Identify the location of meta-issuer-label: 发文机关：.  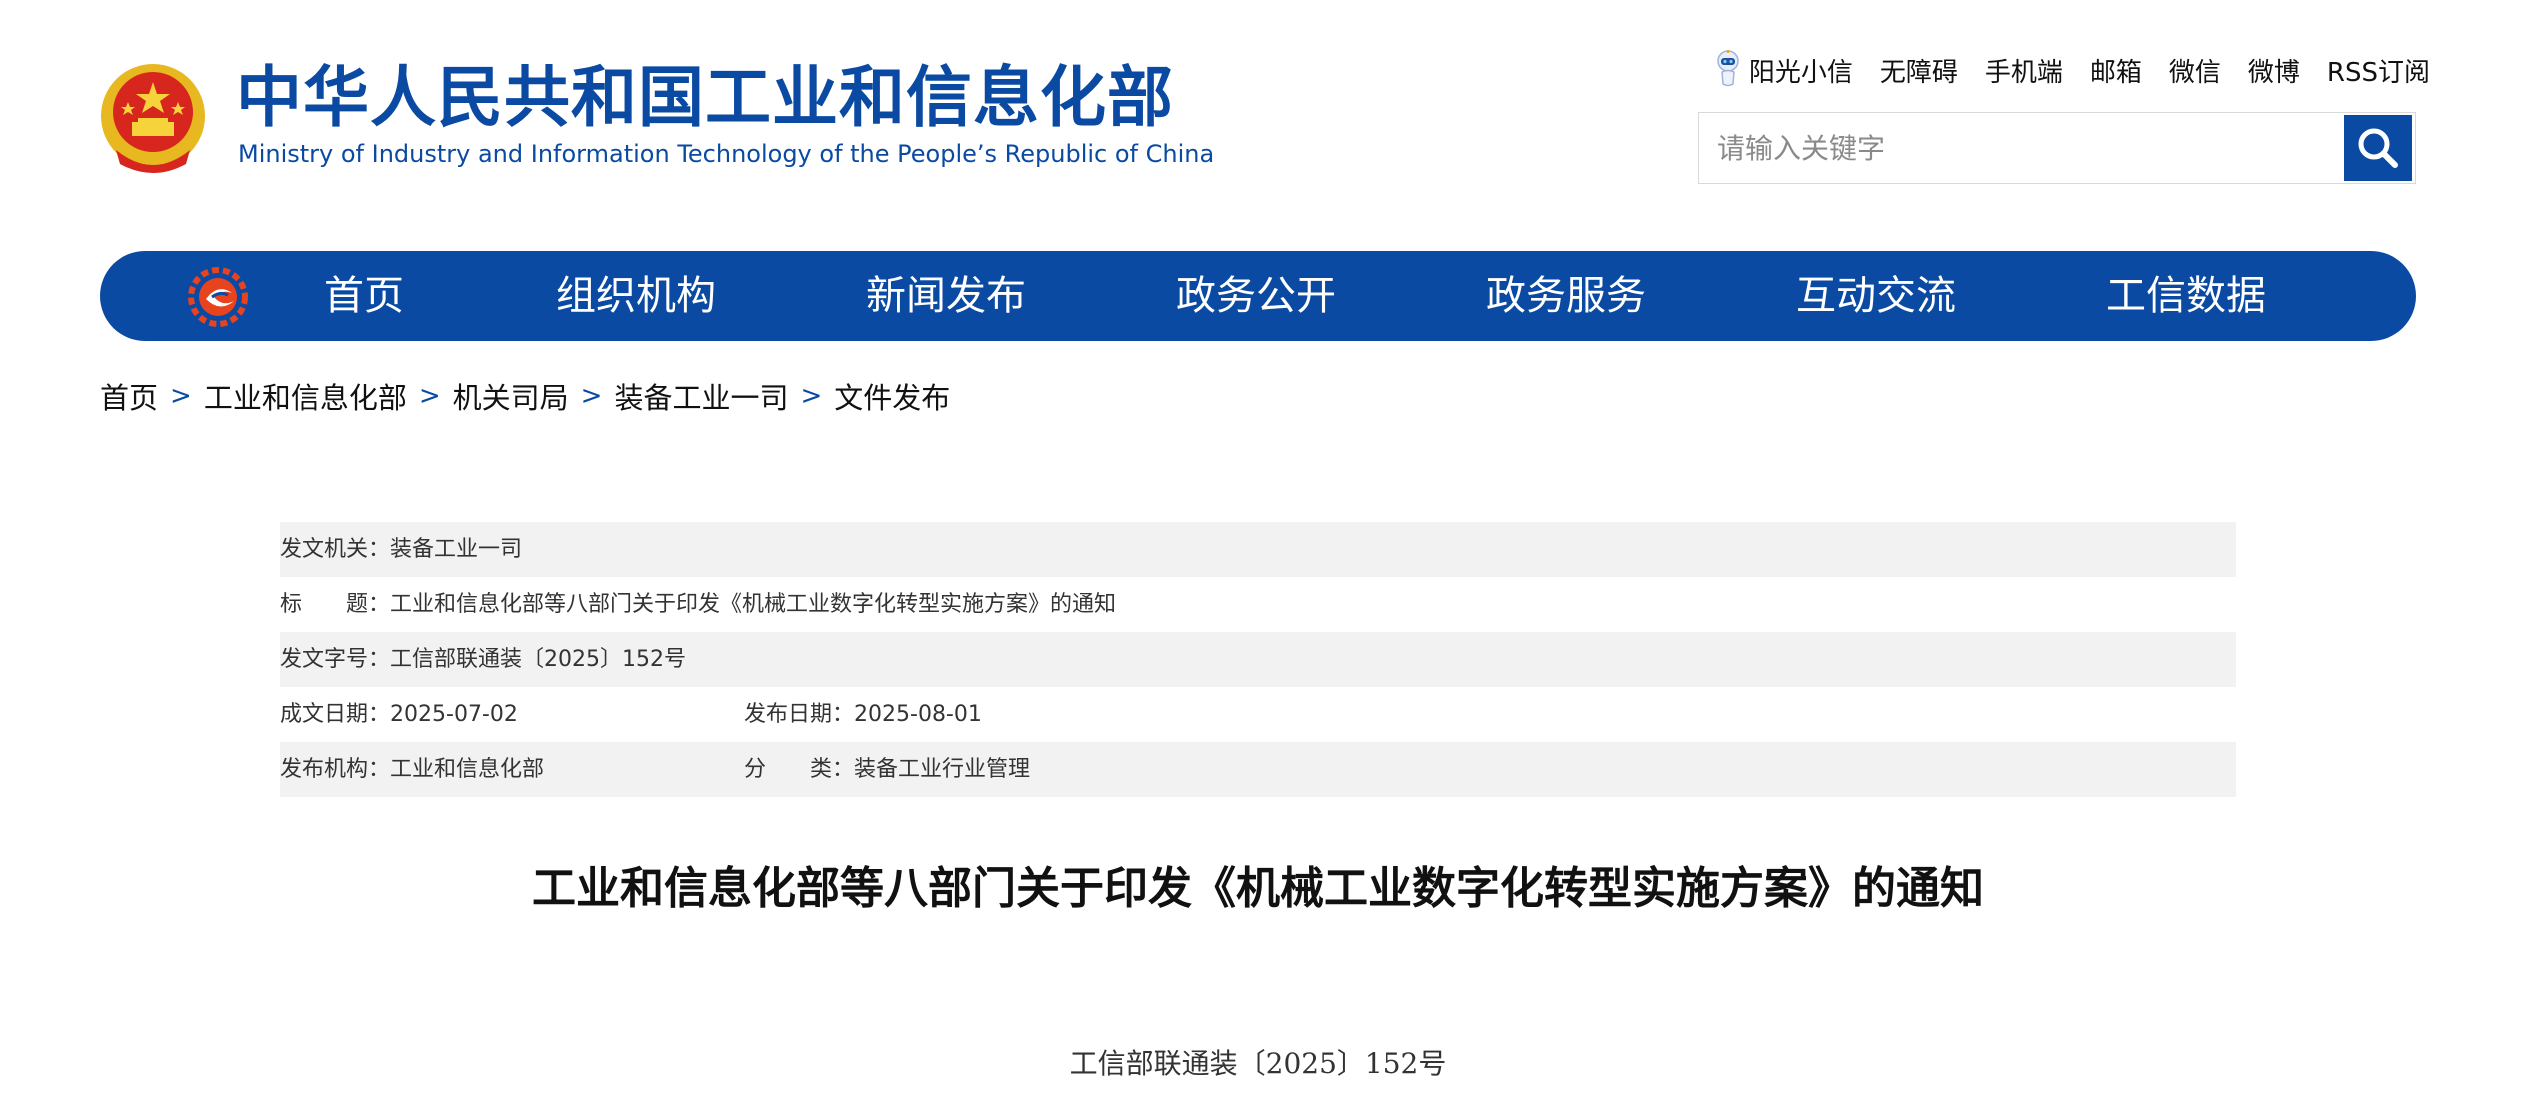
(335, 549).